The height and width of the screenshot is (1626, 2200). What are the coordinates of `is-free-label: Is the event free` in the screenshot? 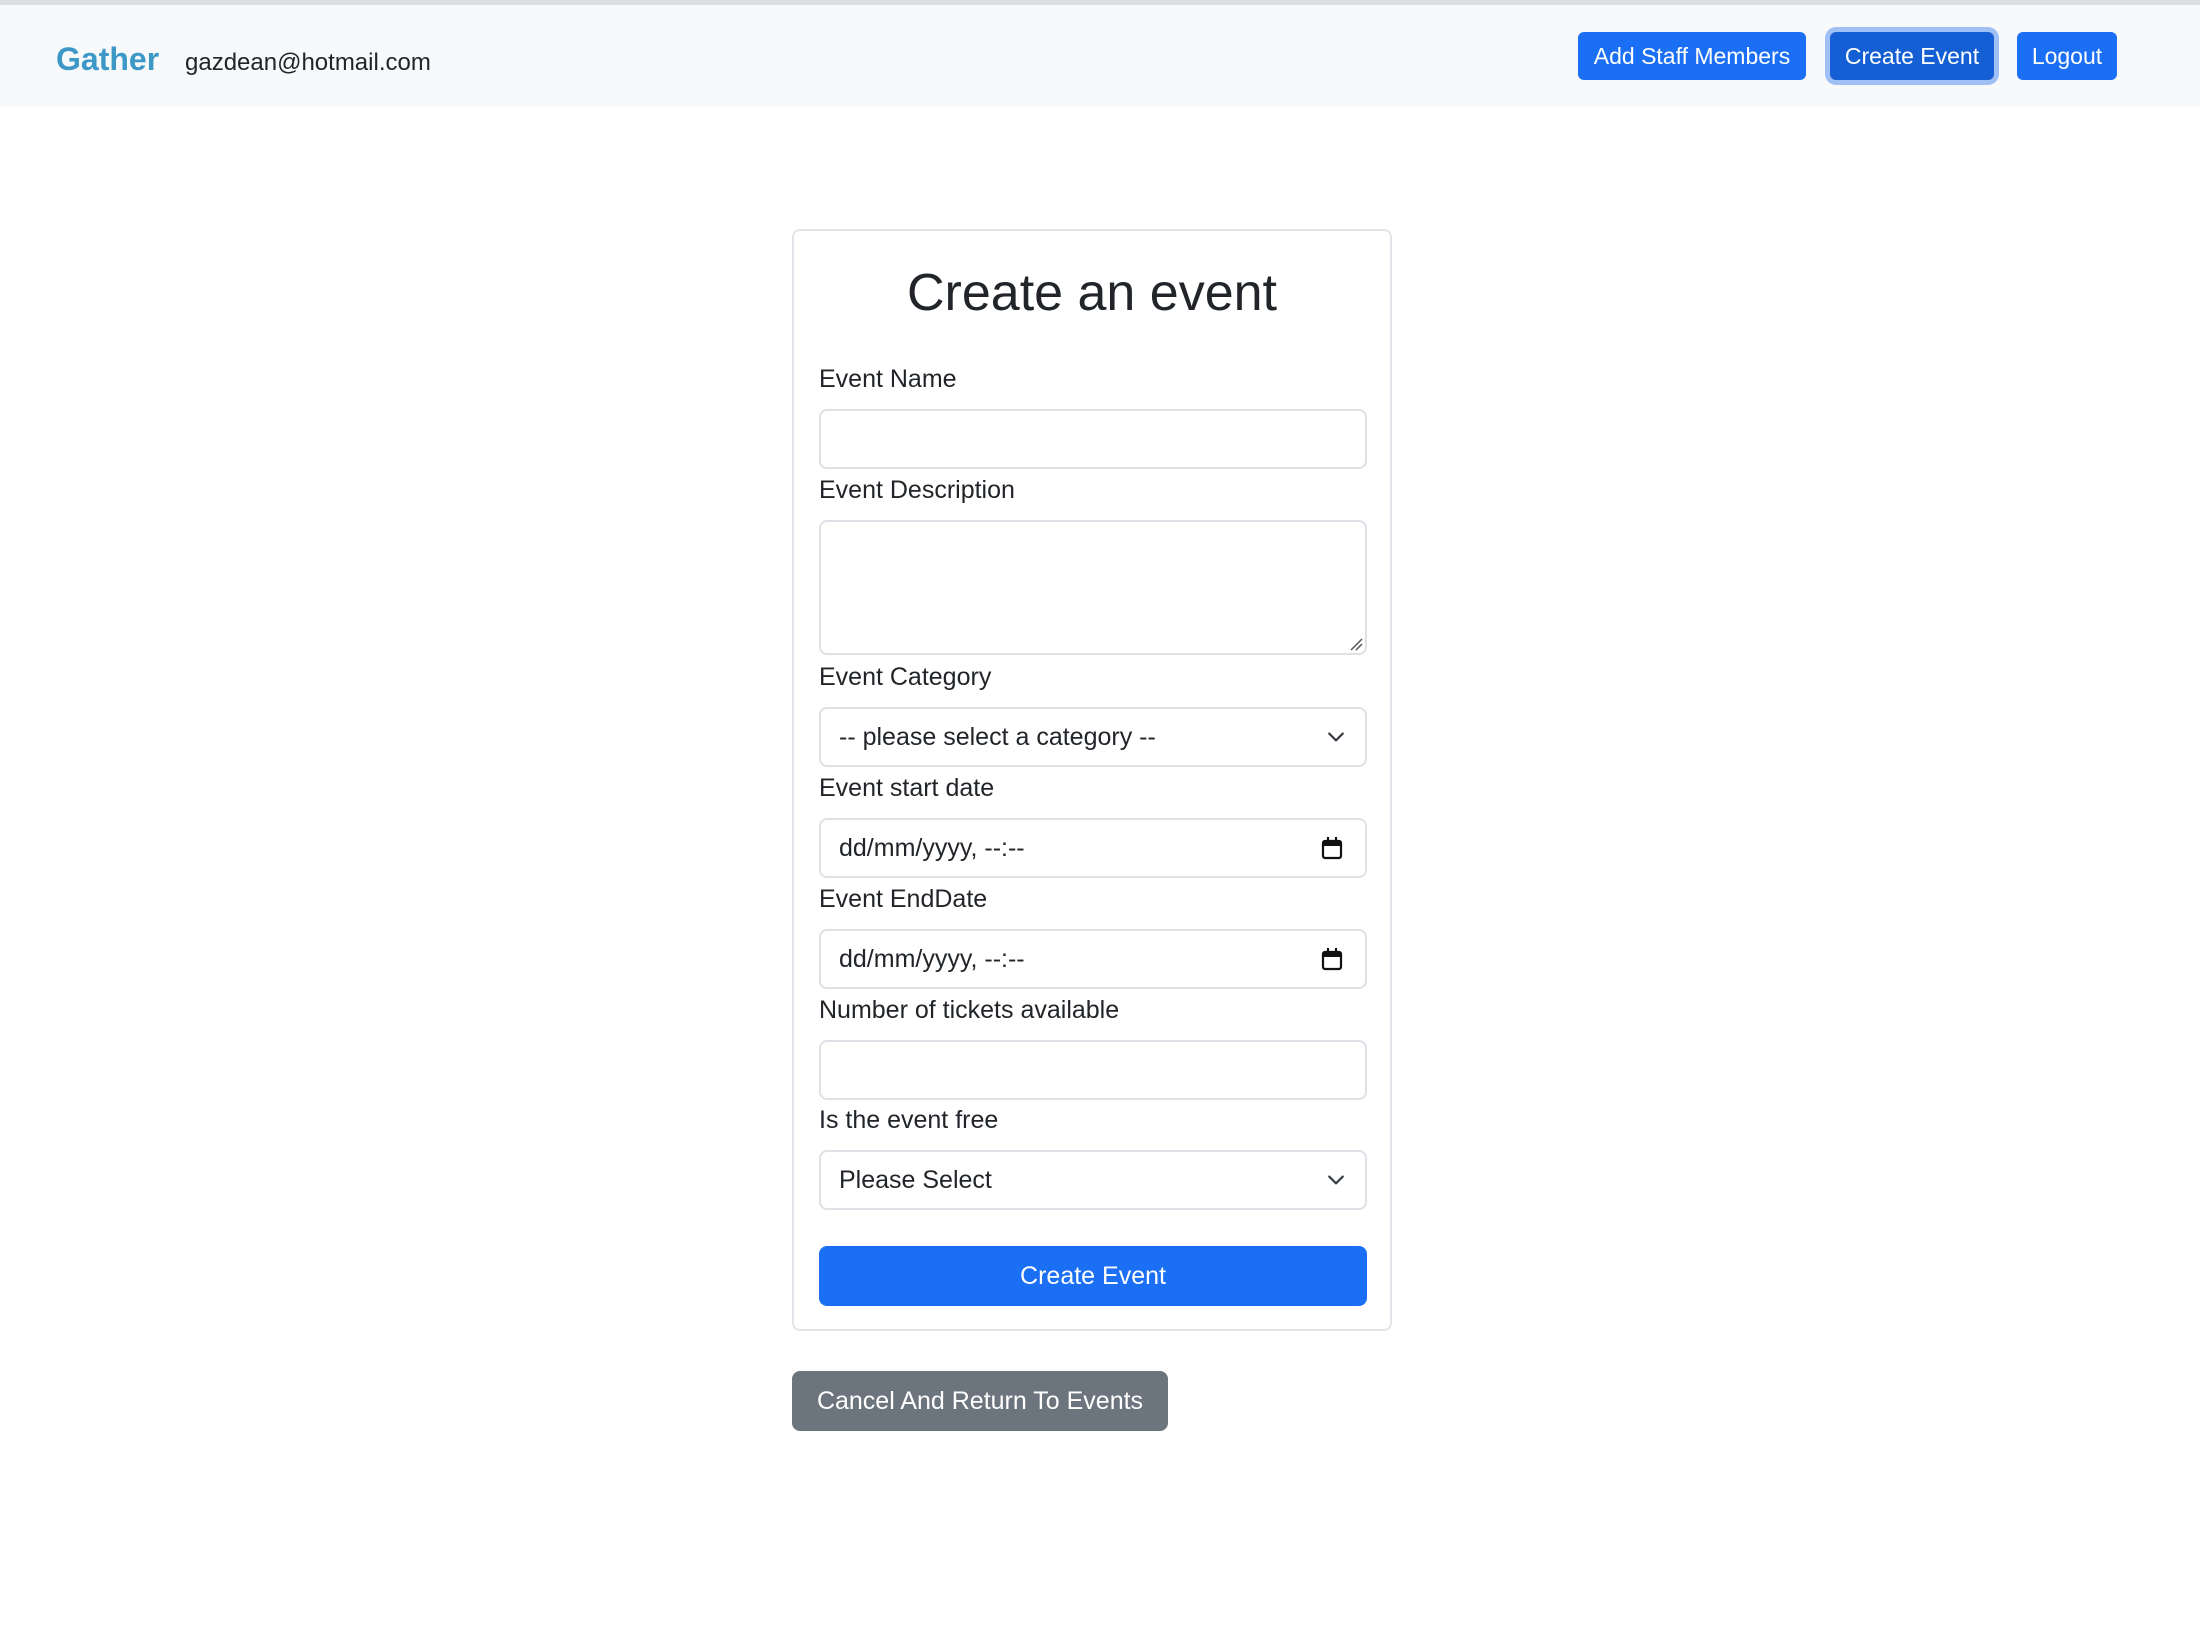 It's located at (909, 1120).